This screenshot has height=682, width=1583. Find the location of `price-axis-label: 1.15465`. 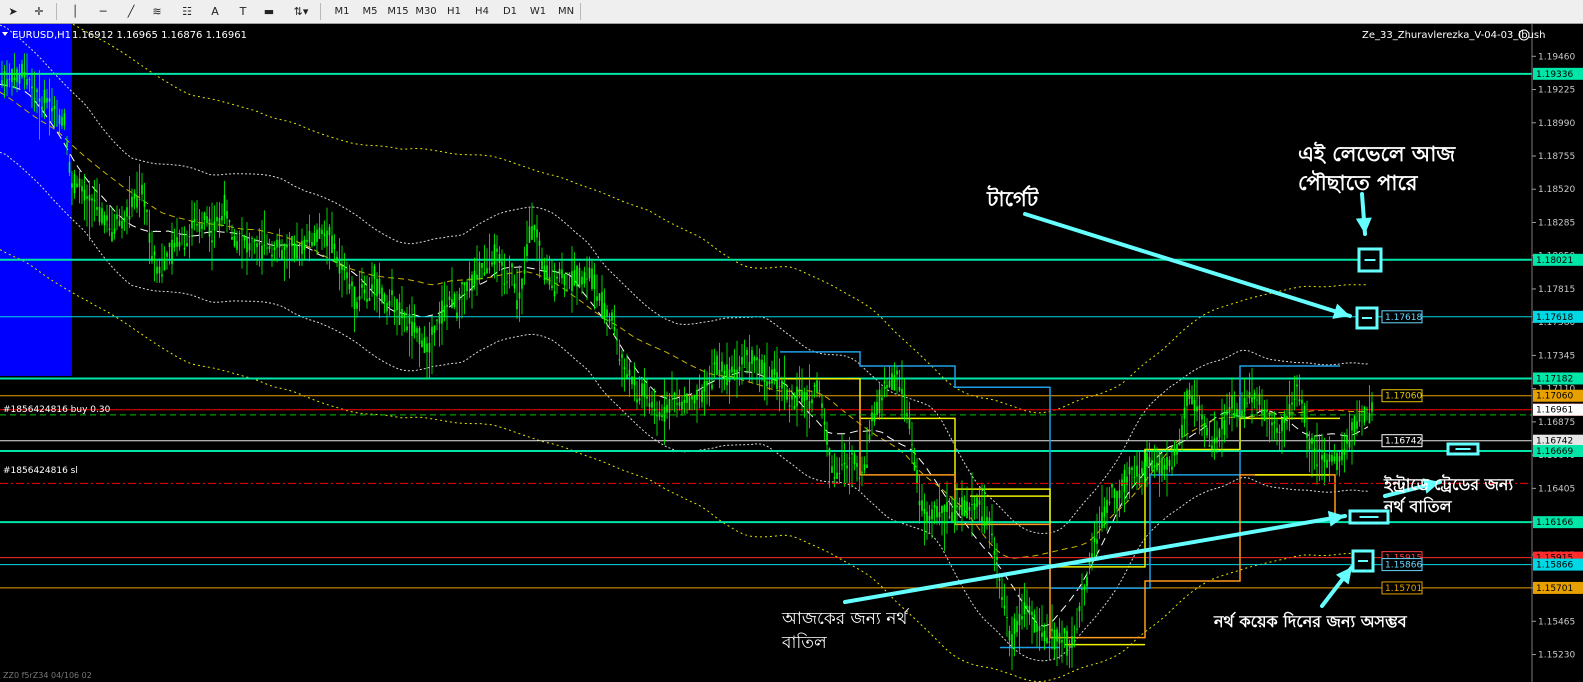

price-axis-label: 1.15465 is located at coordinates (1556, 622).